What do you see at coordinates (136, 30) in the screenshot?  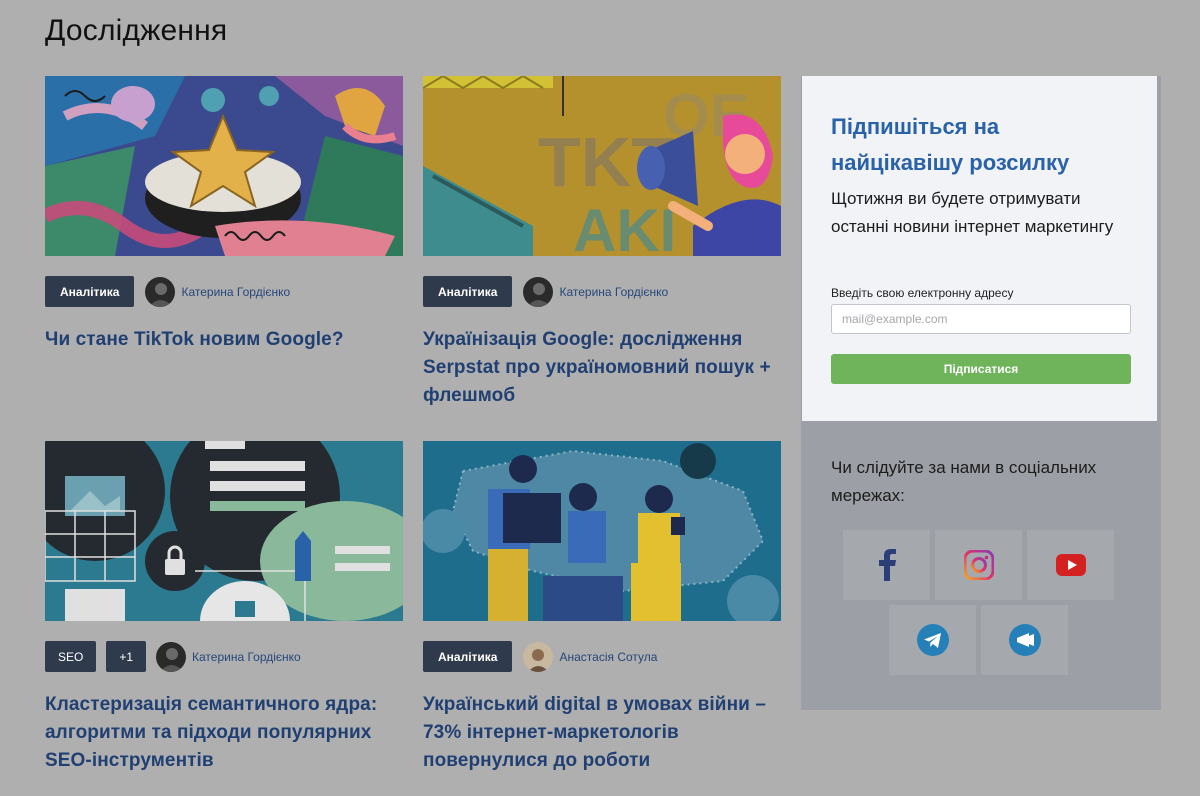 I see `page-title: Дослідження` at bounding box center [136, 30].